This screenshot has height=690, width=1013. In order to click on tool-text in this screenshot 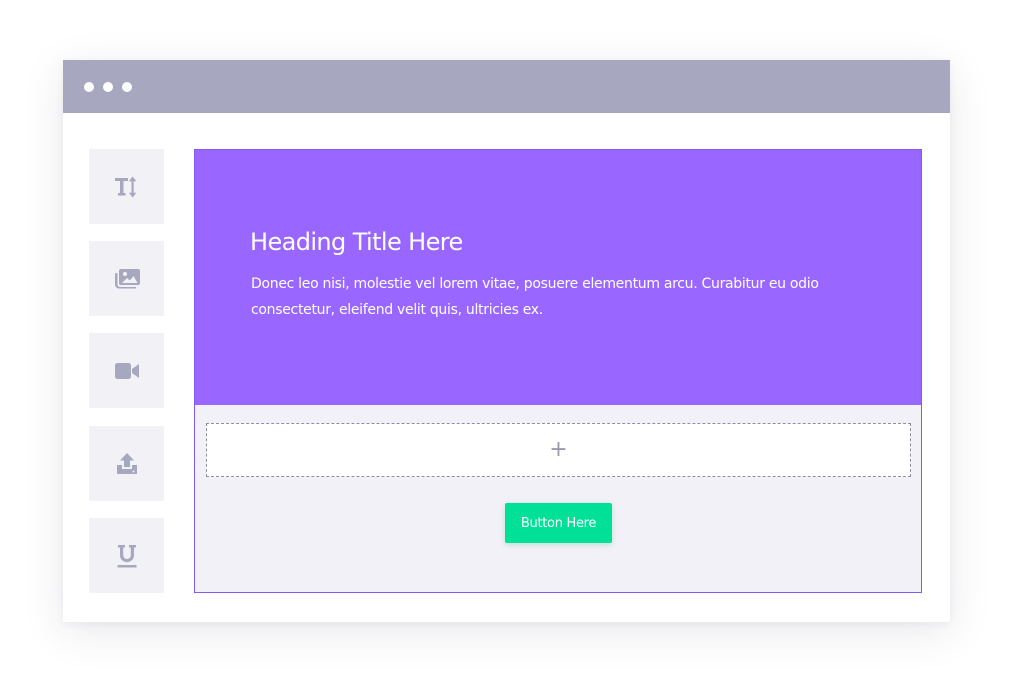, I will do `click(126, 186)`.